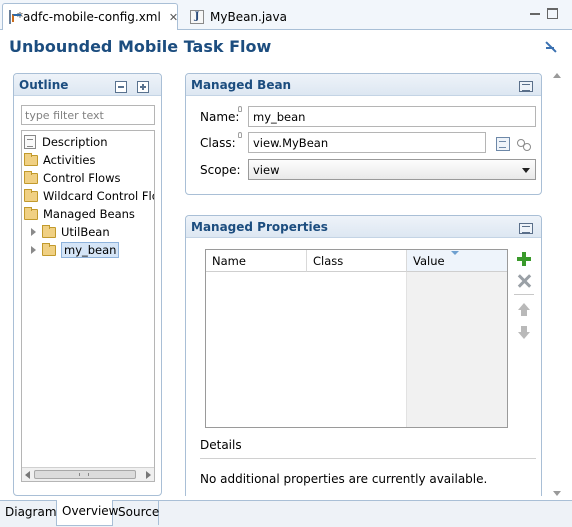  I want to click on scope-label: Scope:, so click(220, 170).